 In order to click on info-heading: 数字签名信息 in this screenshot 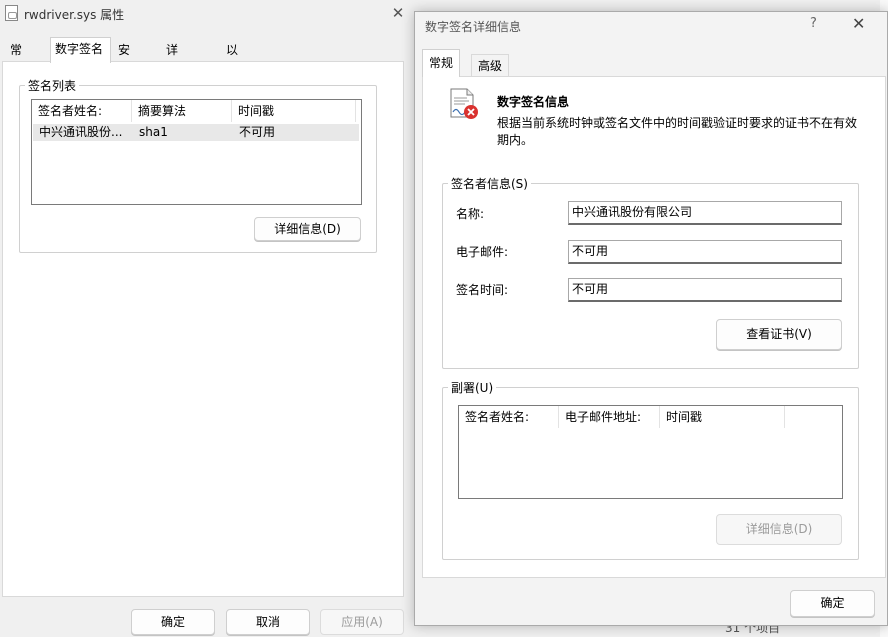, I will do `click(533, 102)`.